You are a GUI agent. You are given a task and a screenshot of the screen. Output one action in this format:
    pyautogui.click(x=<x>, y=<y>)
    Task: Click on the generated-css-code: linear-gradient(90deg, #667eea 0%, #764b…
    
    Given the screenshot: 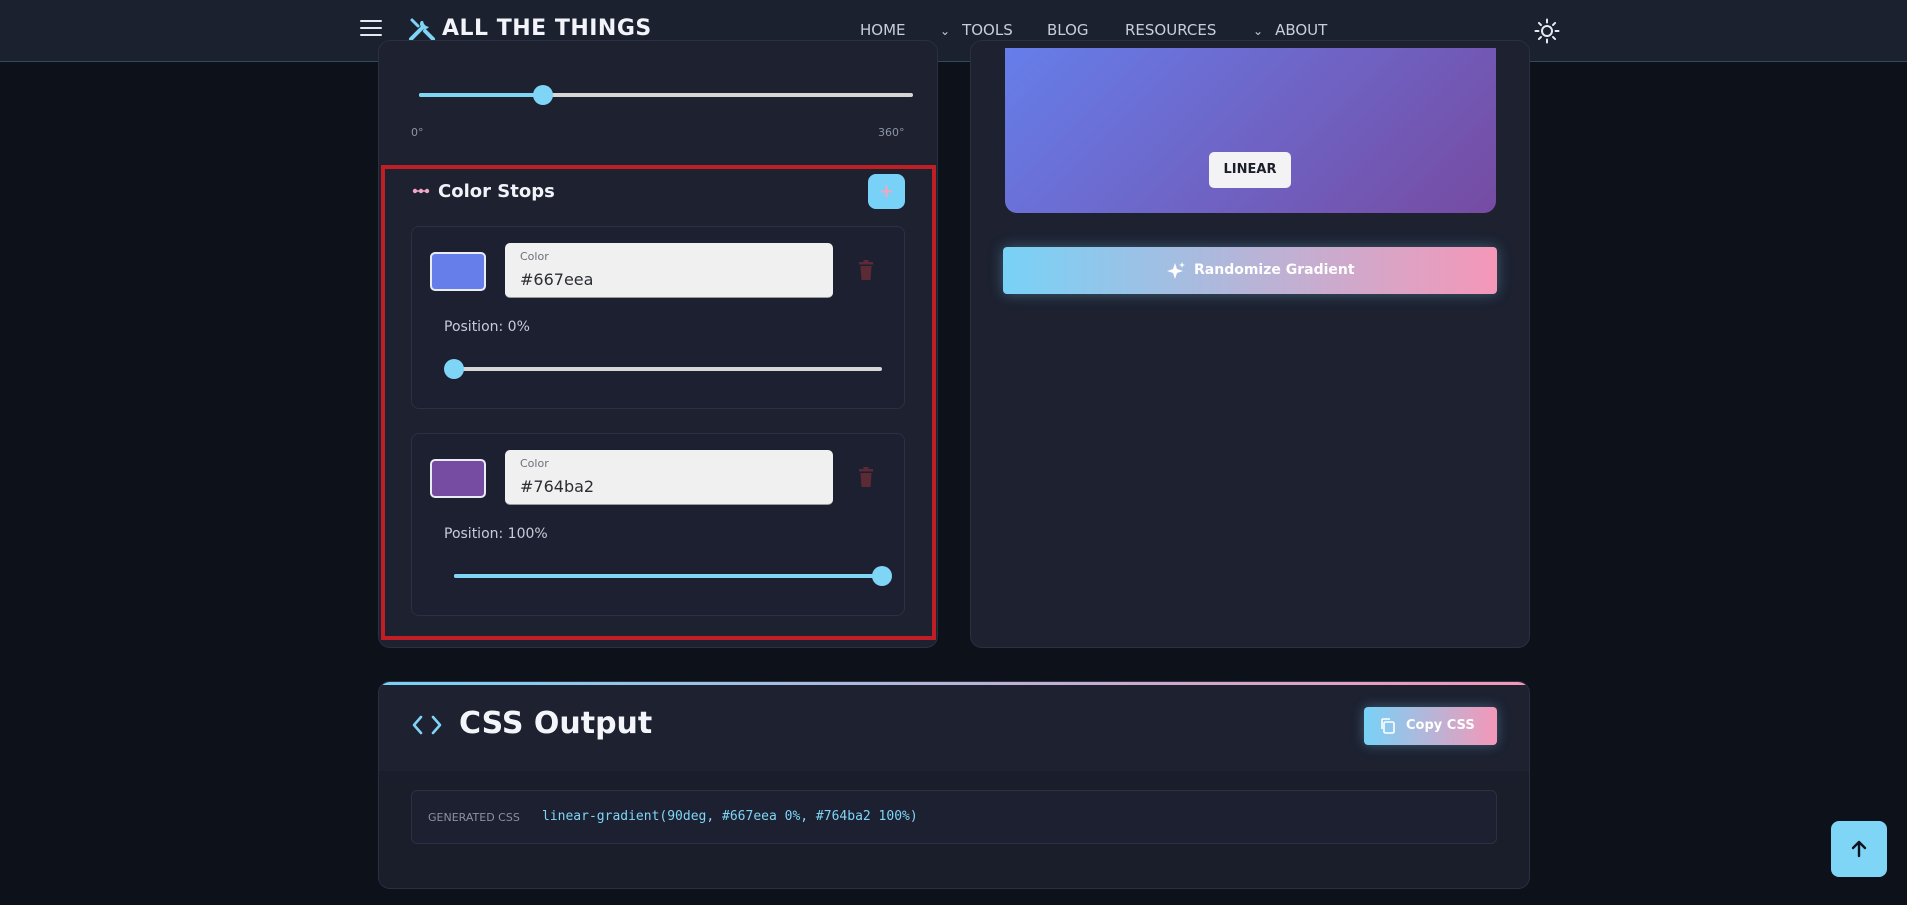 What is the action you would take?
    pyautogui.click(x=730, y=816)
    